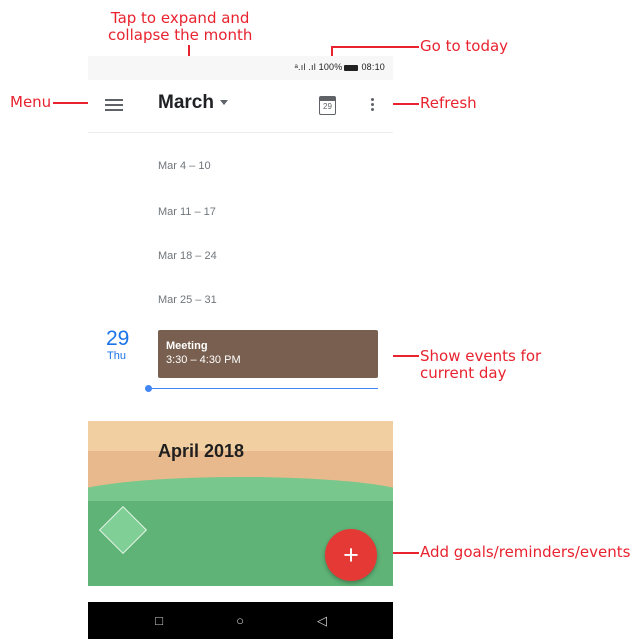  Describe the element at coordinates (31, 102) in the screenshot. I see `callout-menu: Menu` at that location.